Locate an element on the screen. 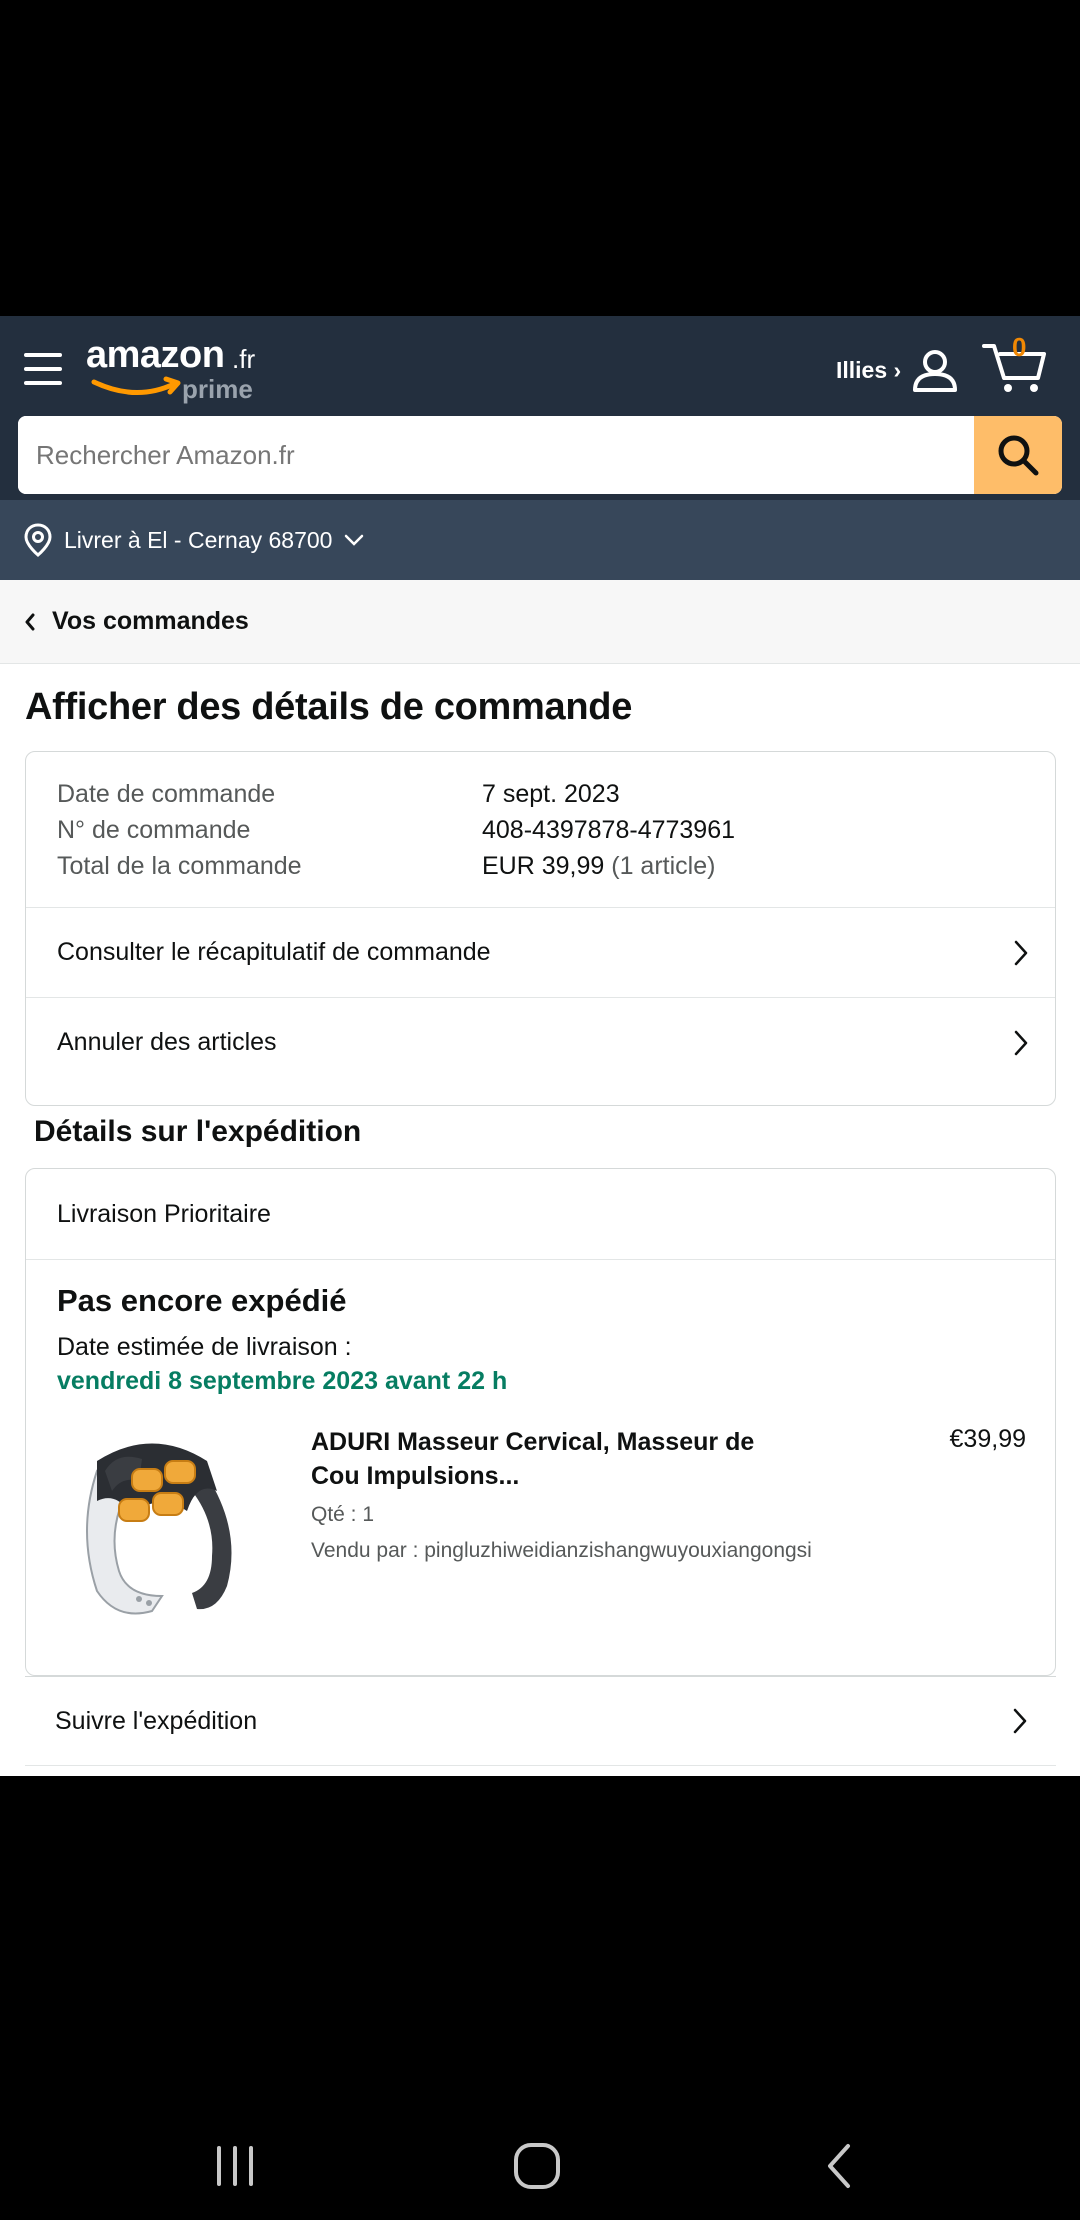 The width and height of the screenshot is (1080, 2220). top-header: amazon .fr prime Illies › 0 is located at coordinates (540, 408).